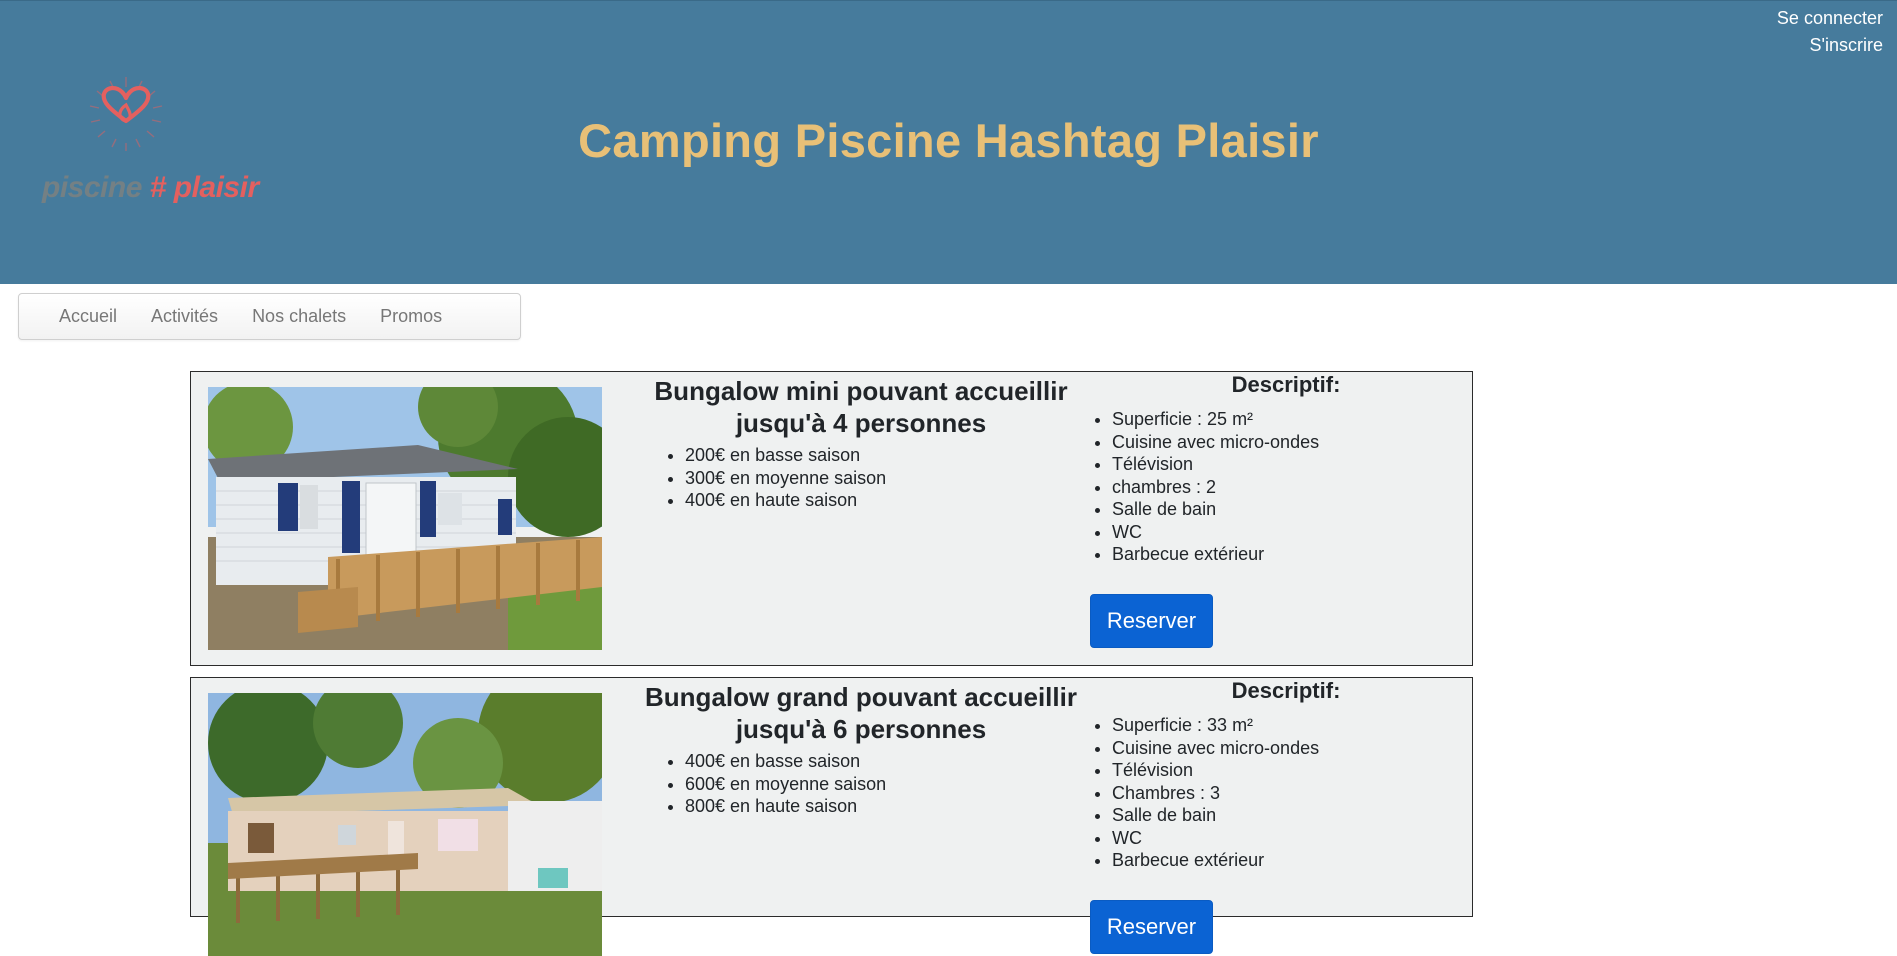 This screenshot has width=1897, height=956. I want to click on feature-item: Chambres : 3, so click(1215, 793).